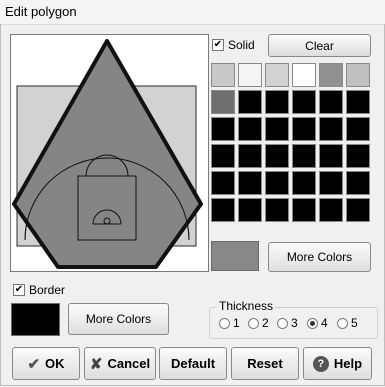 The width and height of the screenshot is (385, 387). What do you see at coordinates (348, 363) in the screenshot?
I see `help-label: Help` at bounding box center [348, 363].